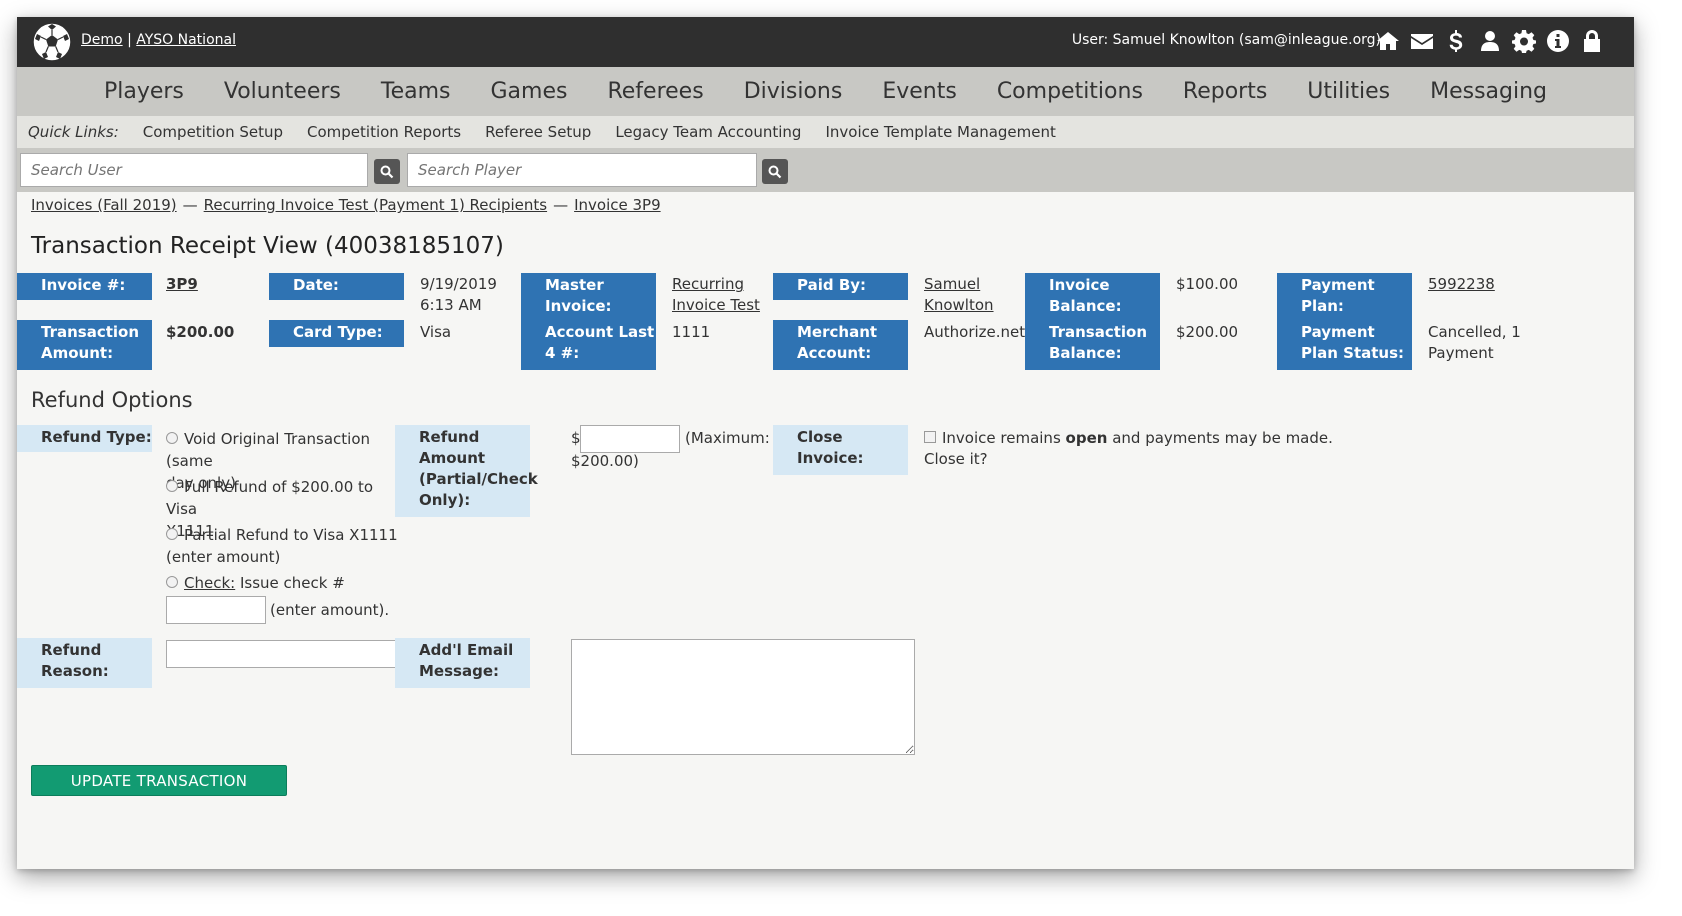 The height and width of the screenshot is (916, 1682). I want to click on refund-type-label: Refund Type:, so click(84, 438).